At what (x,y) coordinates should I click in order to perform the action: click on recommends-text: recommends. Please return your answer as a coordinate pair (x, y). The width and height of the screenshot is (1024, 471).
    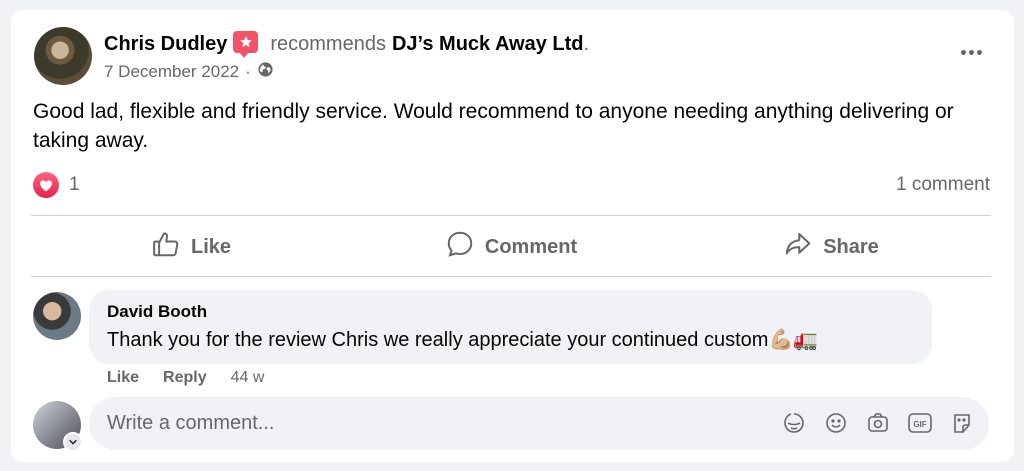
    Looking at the image, I should click on (328, 43).